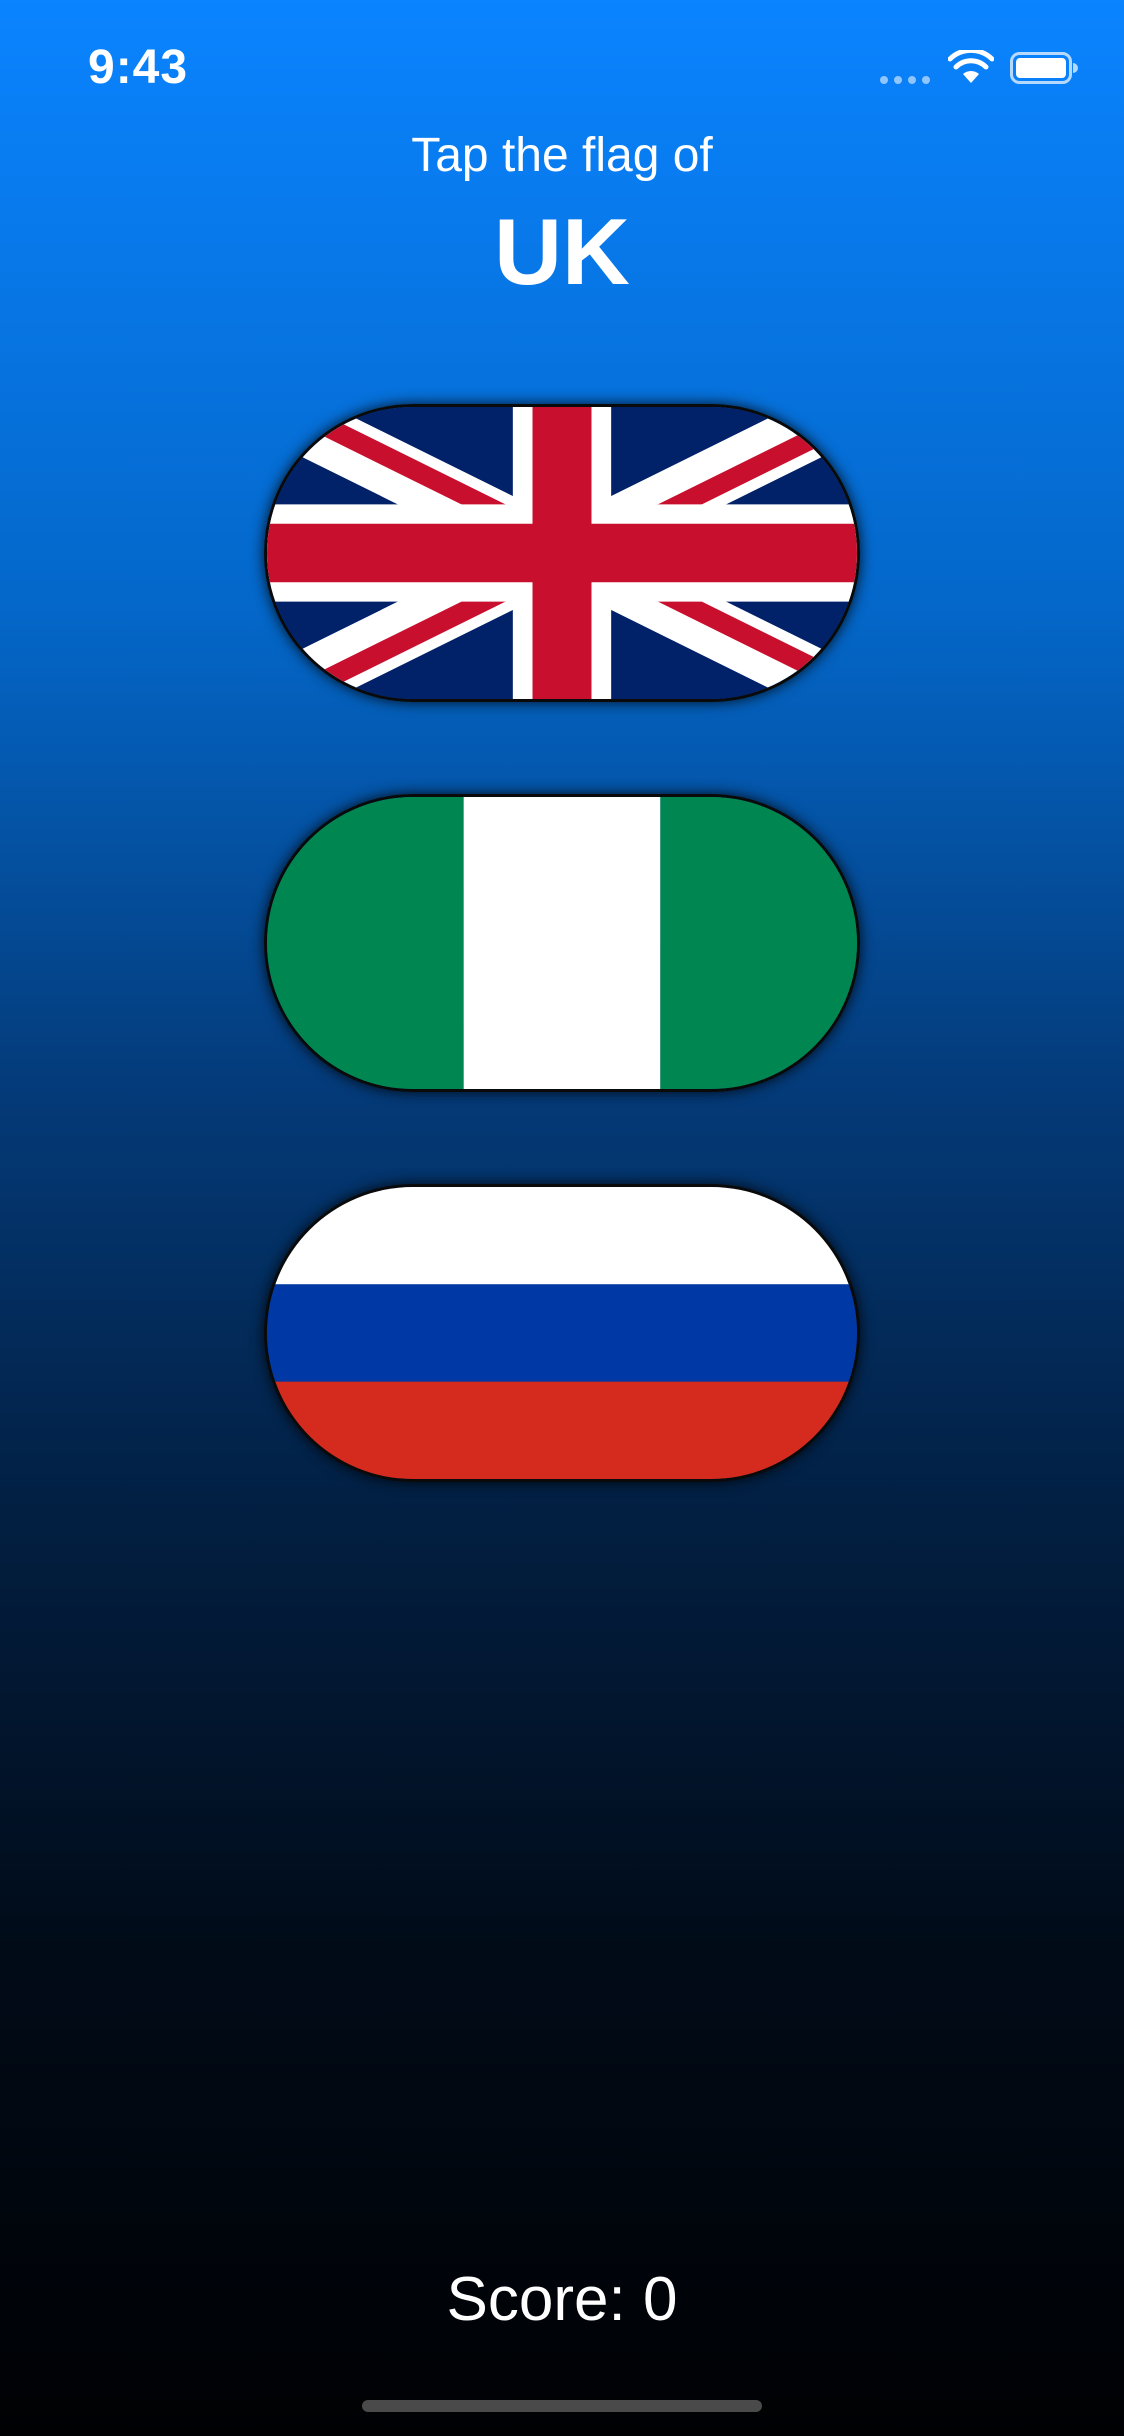 This screenshot has height=2436, width=1124. I want to click on wifi-icon, so click(971, 66).